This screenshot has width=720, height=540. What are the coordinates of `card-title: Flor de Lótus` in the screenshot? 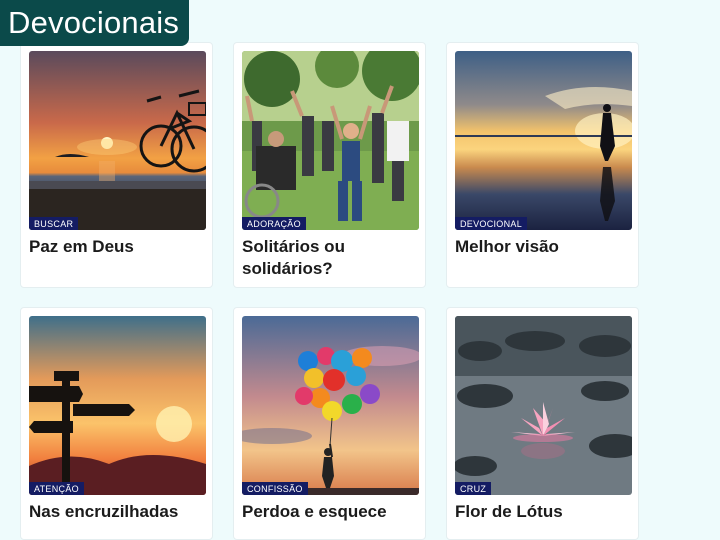 It's located at (543, 512).